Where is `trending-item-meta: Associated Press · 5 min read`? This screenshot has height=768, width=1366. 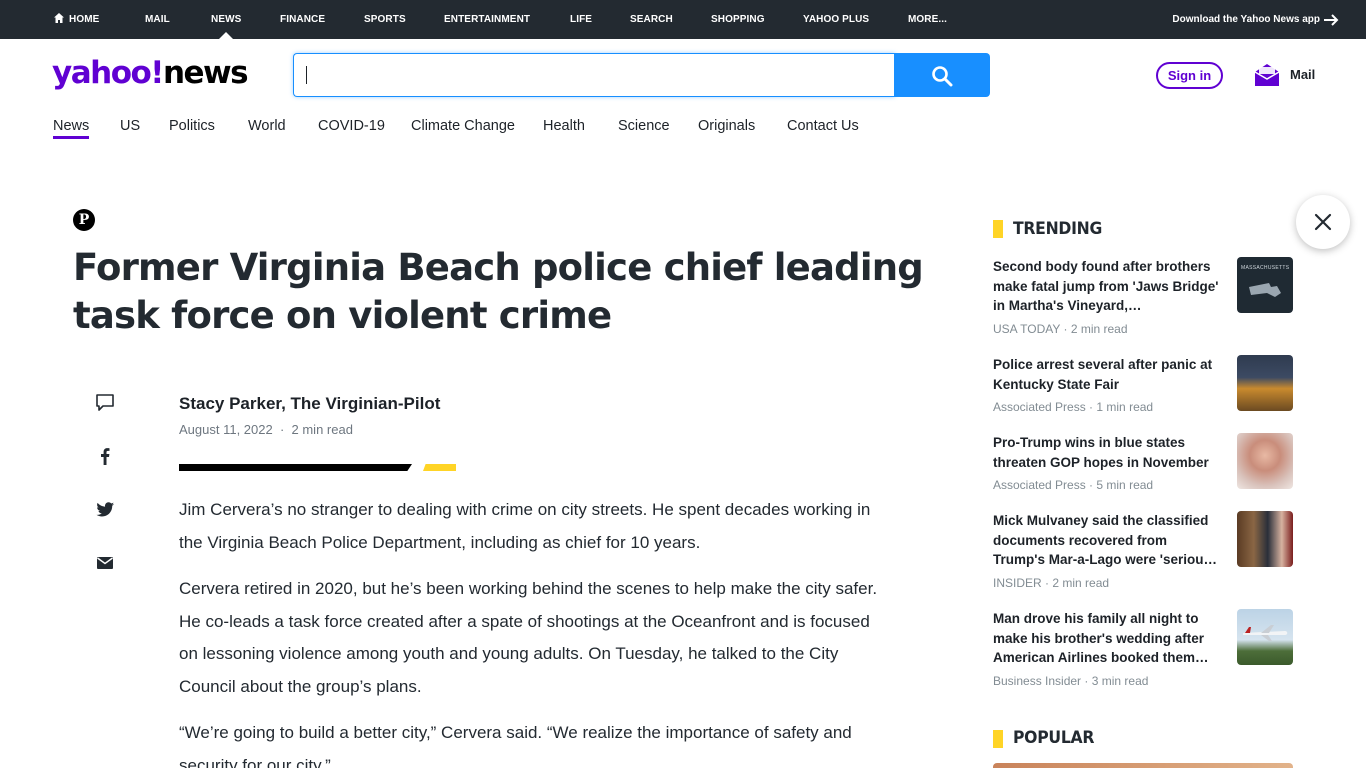 trending-item-meta: Associated Press · 5 min read is located at coordinates (1073, 485).